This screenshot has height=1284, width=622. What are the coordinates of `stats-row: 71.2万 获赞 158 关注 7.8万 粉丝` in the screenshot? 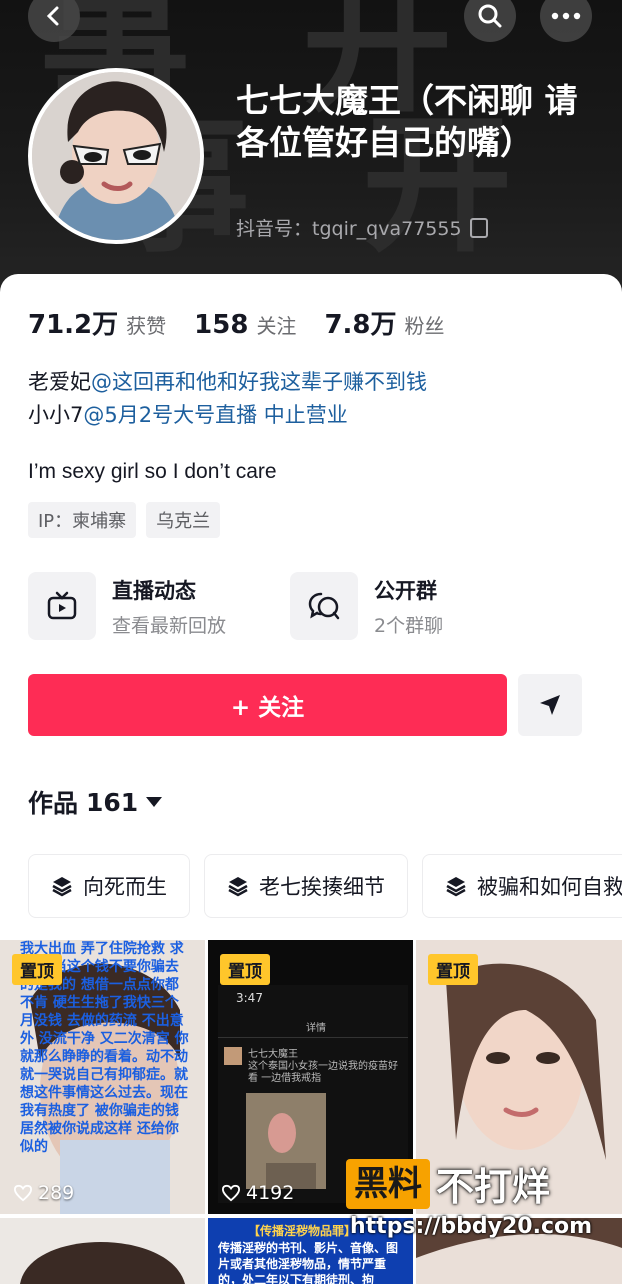 It's located at (236, 322).